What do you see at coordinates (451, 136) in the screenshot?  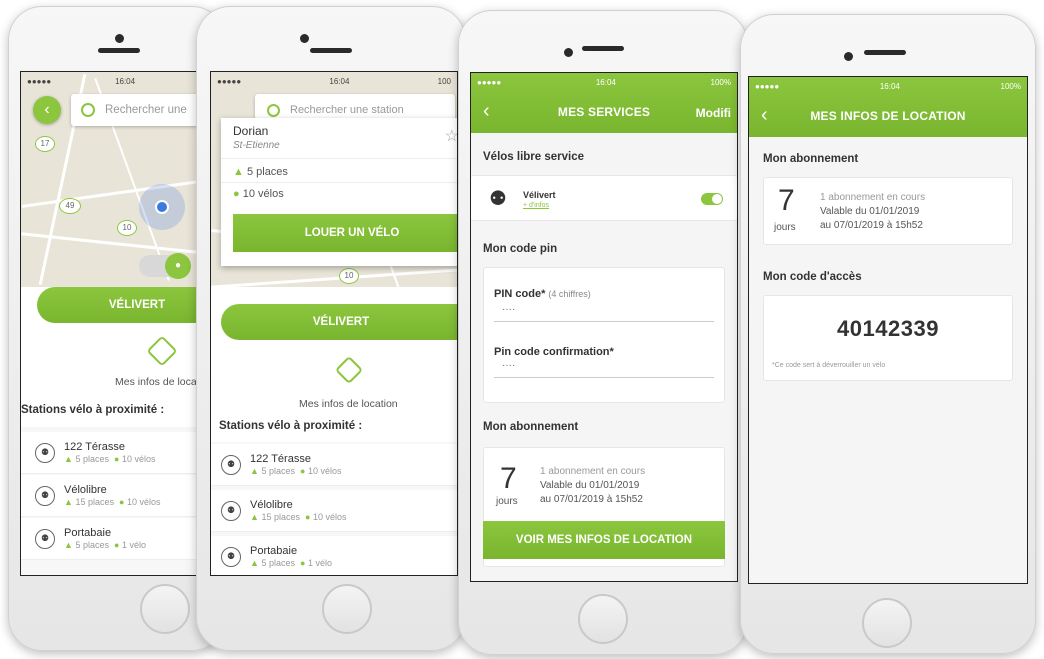 I see `favorite-star-icon: ☆` at bounding box center [451, 136].